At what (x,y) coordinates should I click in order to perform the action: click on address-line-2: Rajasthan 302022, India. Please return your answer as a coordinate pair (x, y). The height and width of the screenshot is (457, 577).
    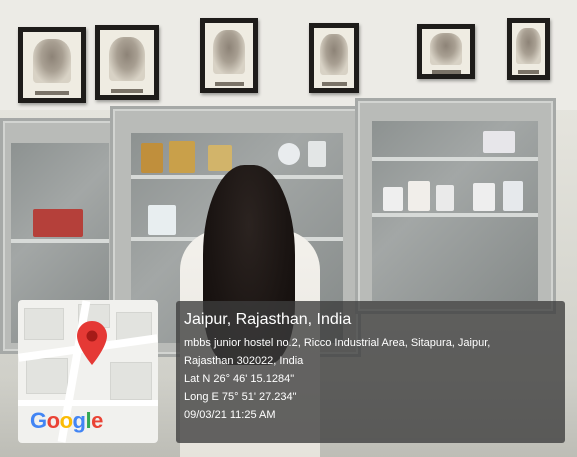
    Looking at the image, I should click on (244, 361).